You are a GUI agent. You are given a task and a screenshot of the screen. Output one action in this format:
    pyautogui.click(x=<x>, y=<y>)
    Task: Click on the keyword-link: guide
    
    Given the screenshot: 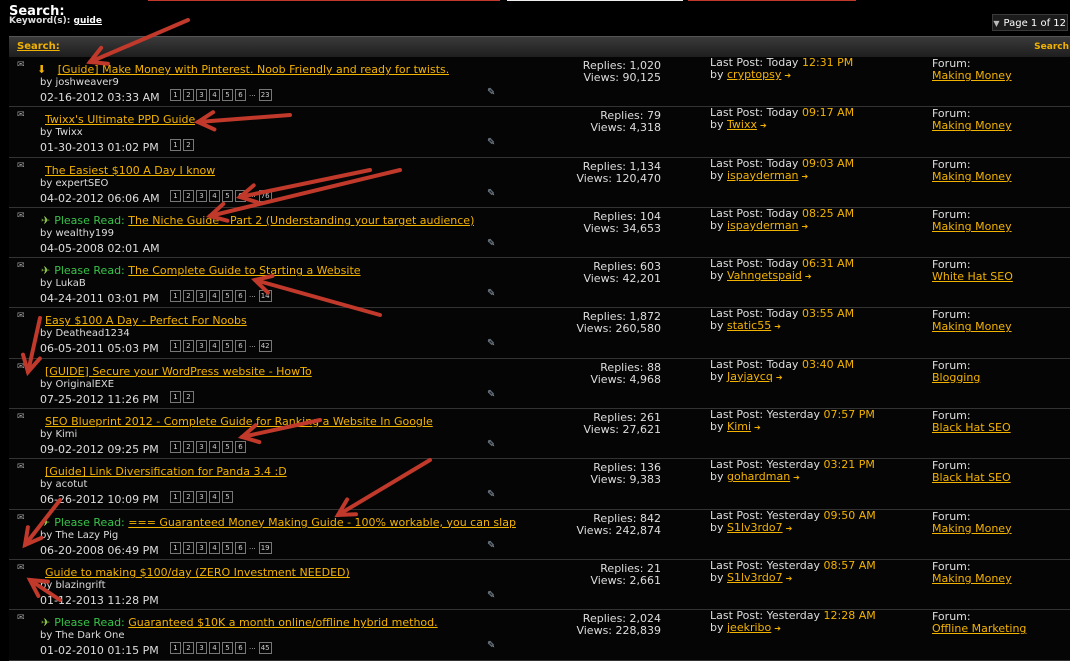 What is the action you would take?
    pyautogui.click(x=88, y=21)
    